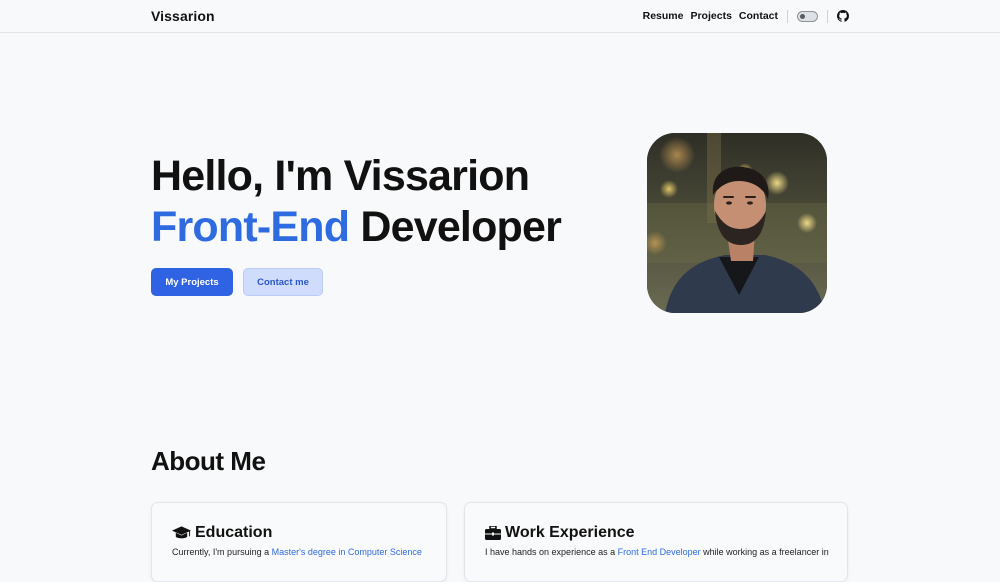 Image resolution: width=1000 pixels, height=582 pixels. Describe the element at coordinates (500, 16) in the screenshot. I see `navbar: Vissarion Resume Projects Contact` at that location.